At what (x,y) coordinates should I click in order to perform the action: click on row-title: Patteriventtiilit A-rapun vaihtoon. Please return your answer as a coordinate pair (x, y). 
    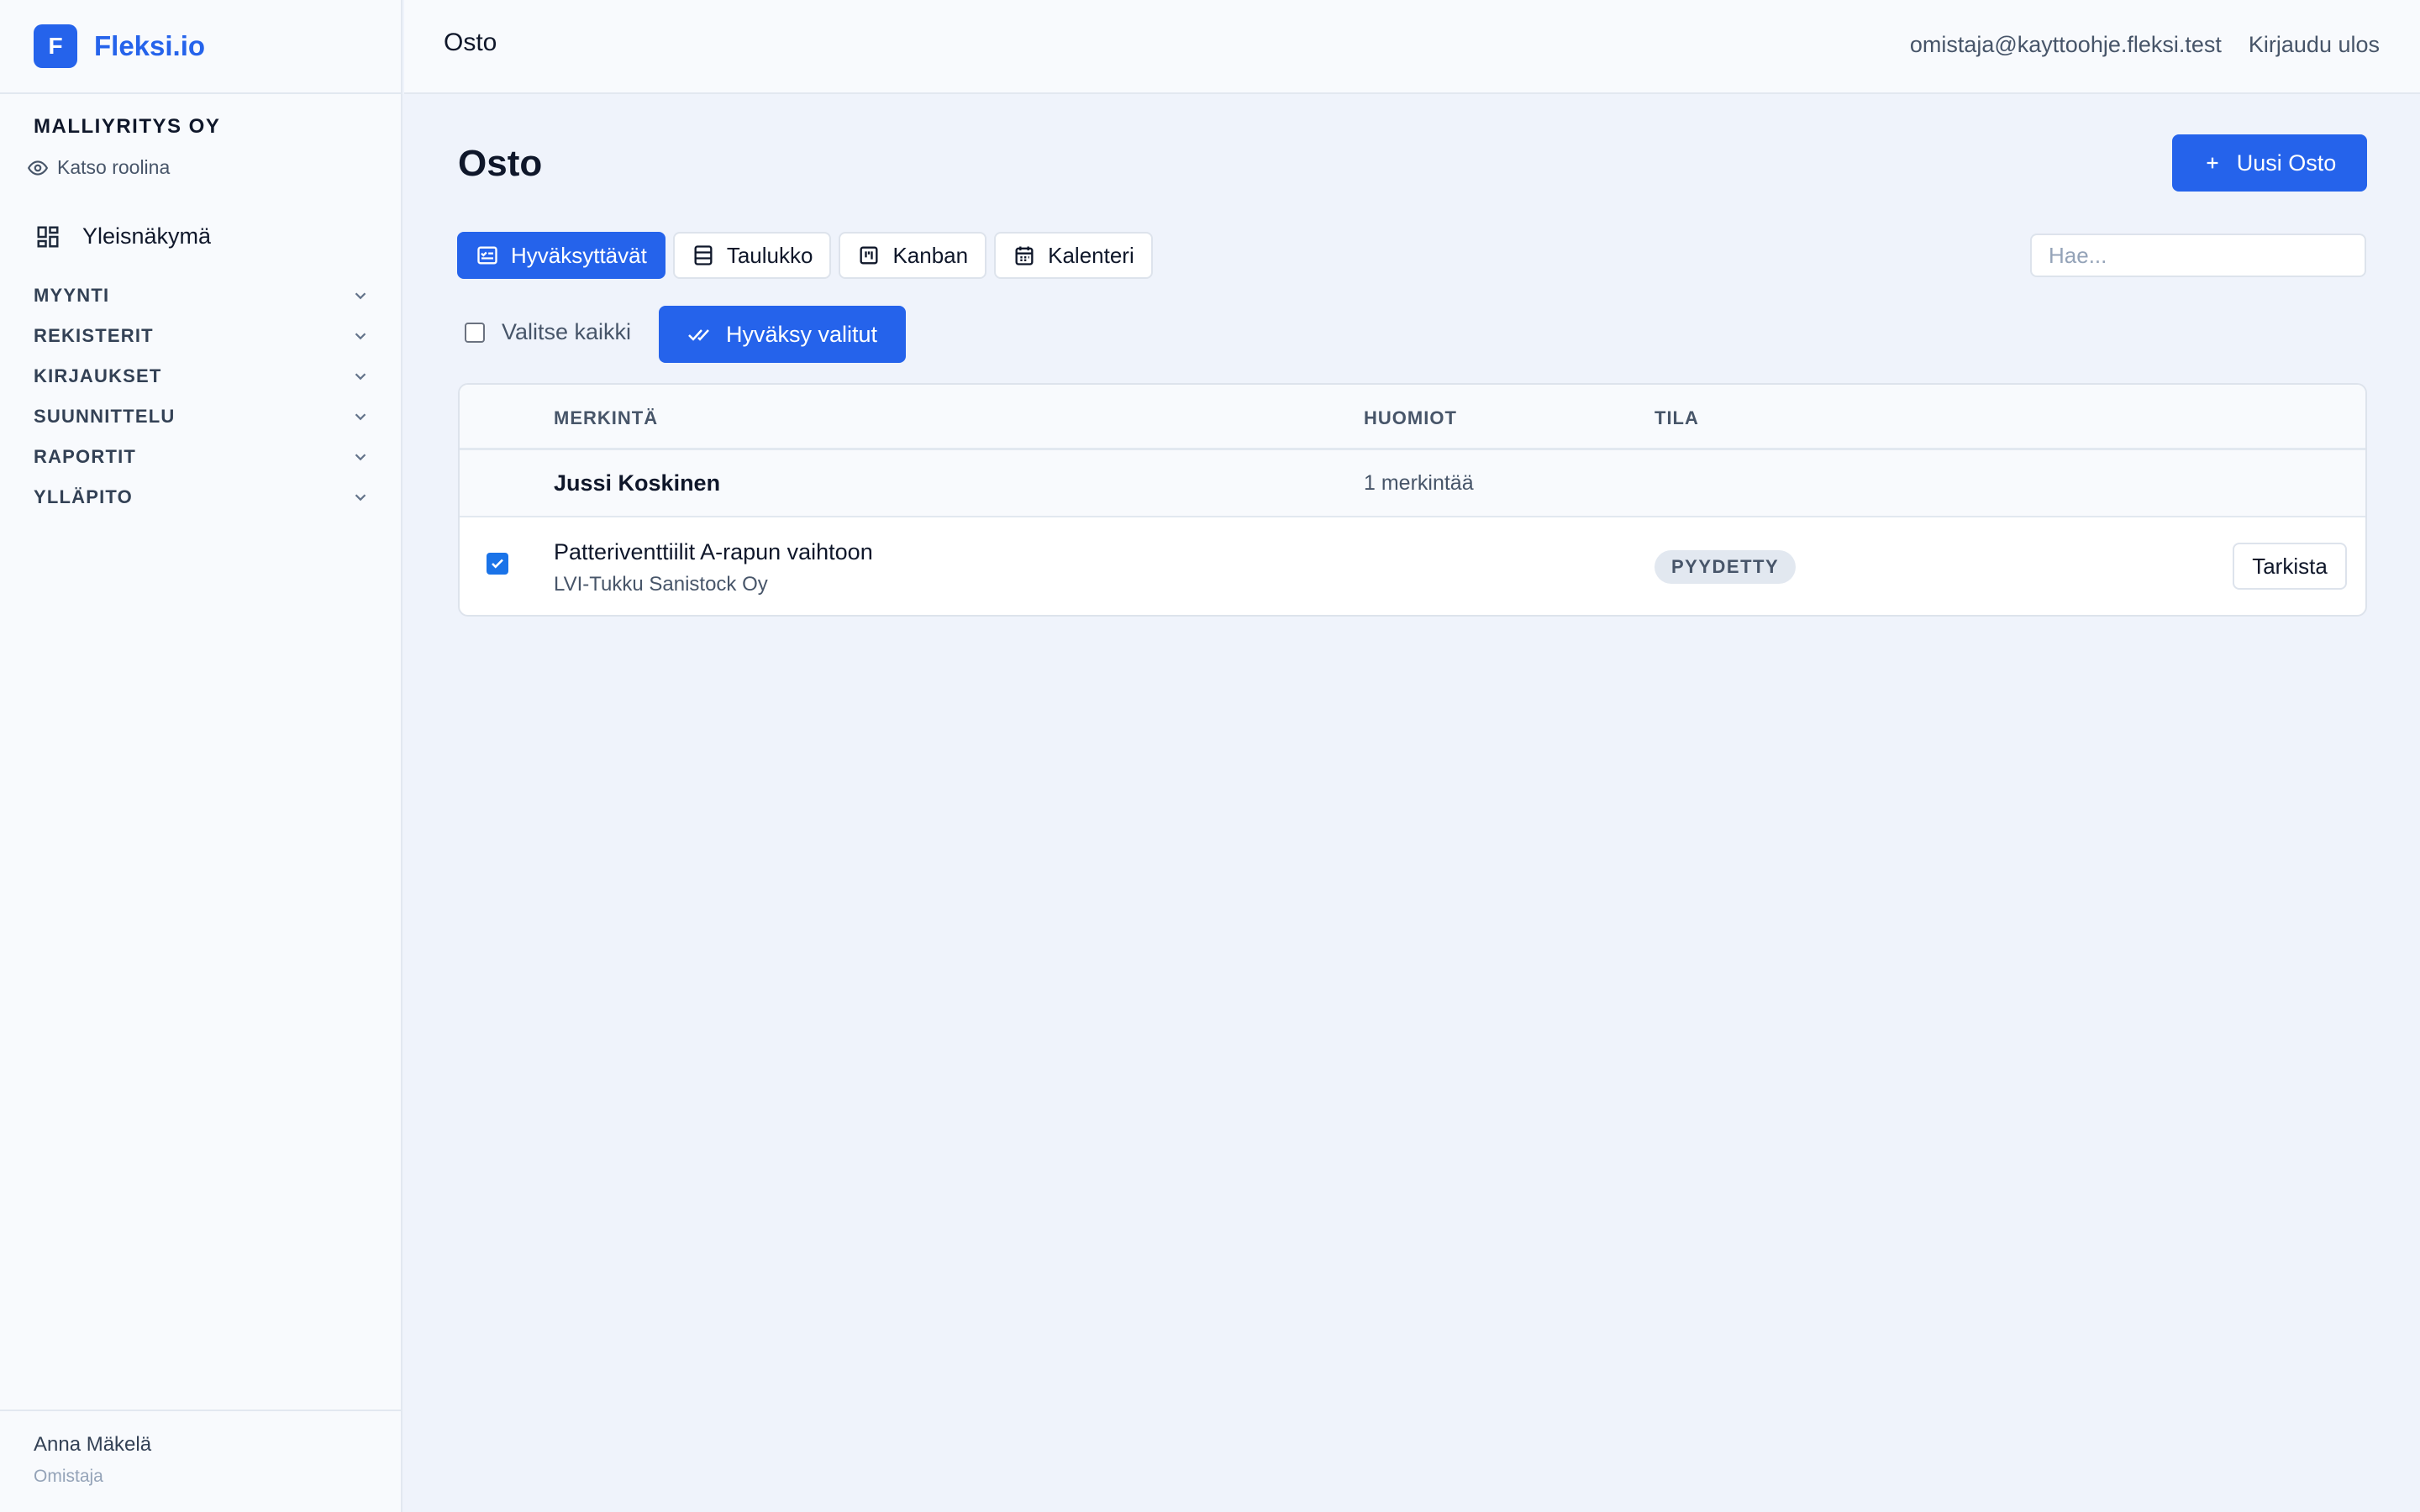
    Looking at the image, I should click on (713, 551).